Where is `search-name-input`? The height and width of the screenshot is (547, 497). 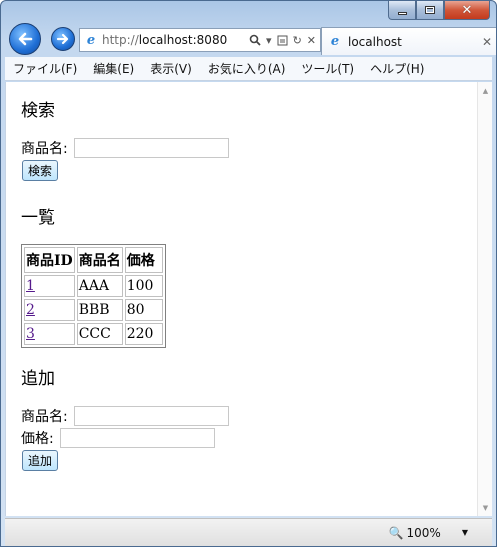
search-name-input is located at coordinates (151, 148).